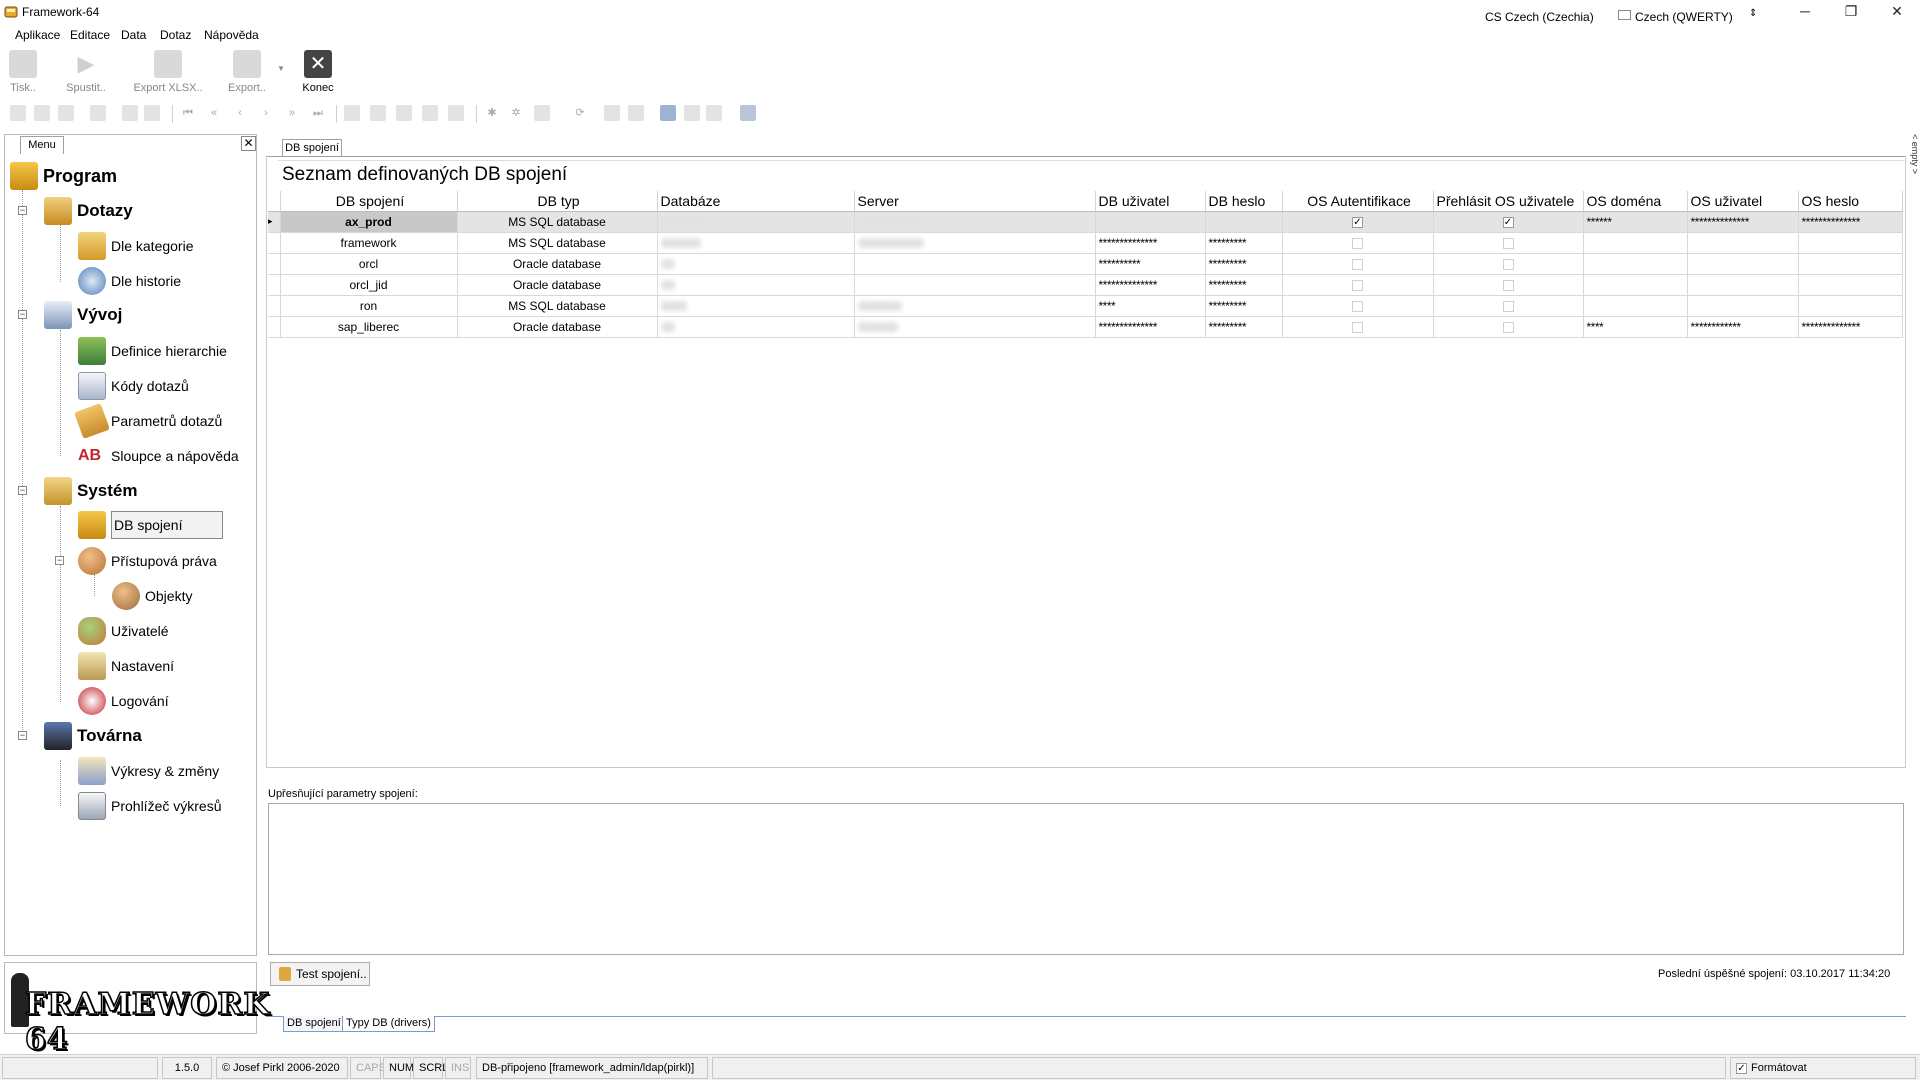  What do you see at coordinates (292, 113) in the screenshot?
I see `next-page-icon: »` at bounding box center [292, 113].